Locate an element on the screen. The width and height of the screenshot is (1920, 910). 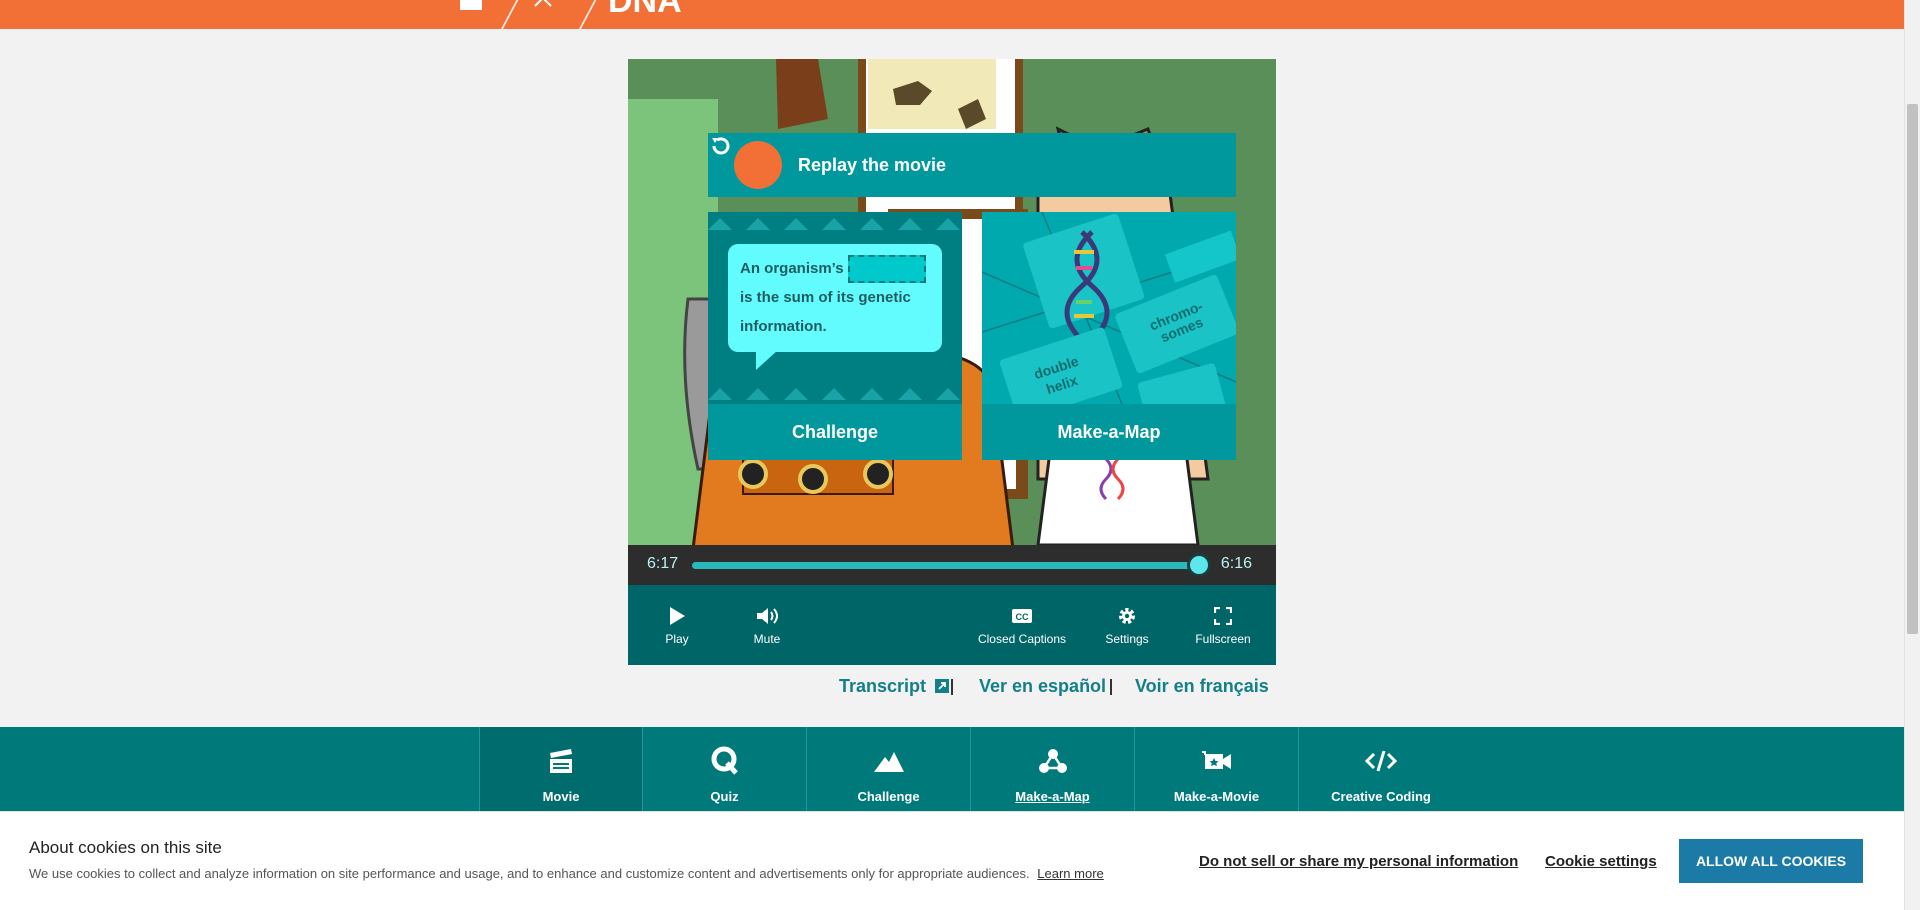
bubble-suffix-text: is the sum of its genetic information. is located at coordinates (825, 312).